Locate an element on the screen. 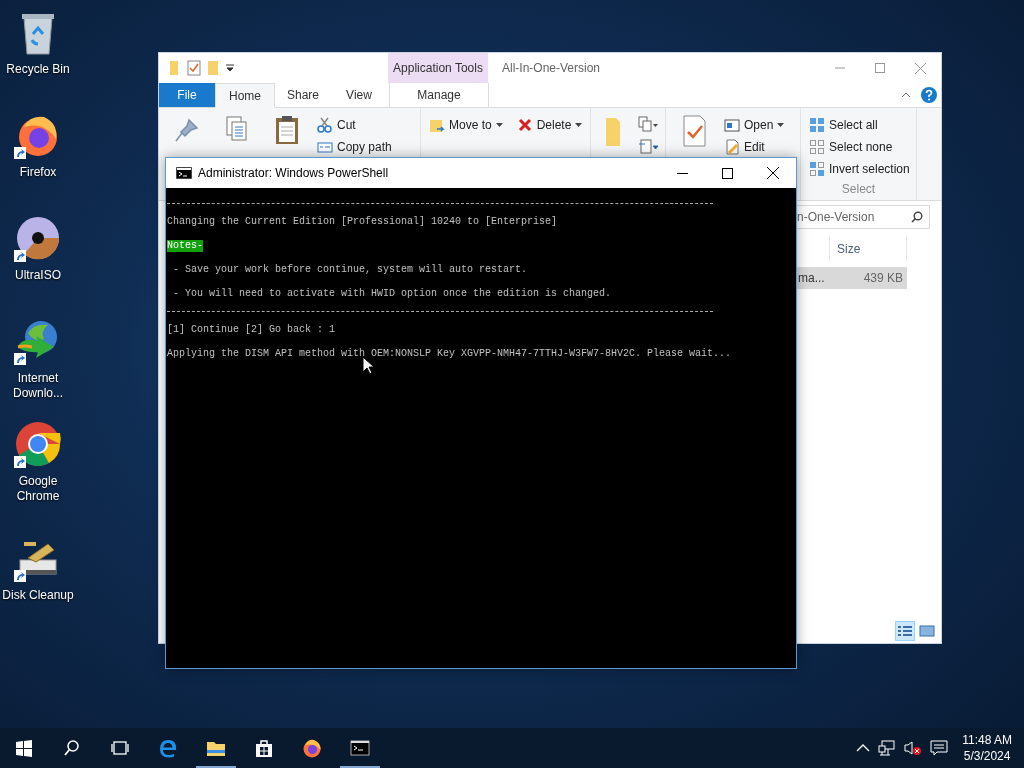 The height and width of the screenshot is (768, 1024). icon-label: Google Chrome is located at coordinates (38, 489).